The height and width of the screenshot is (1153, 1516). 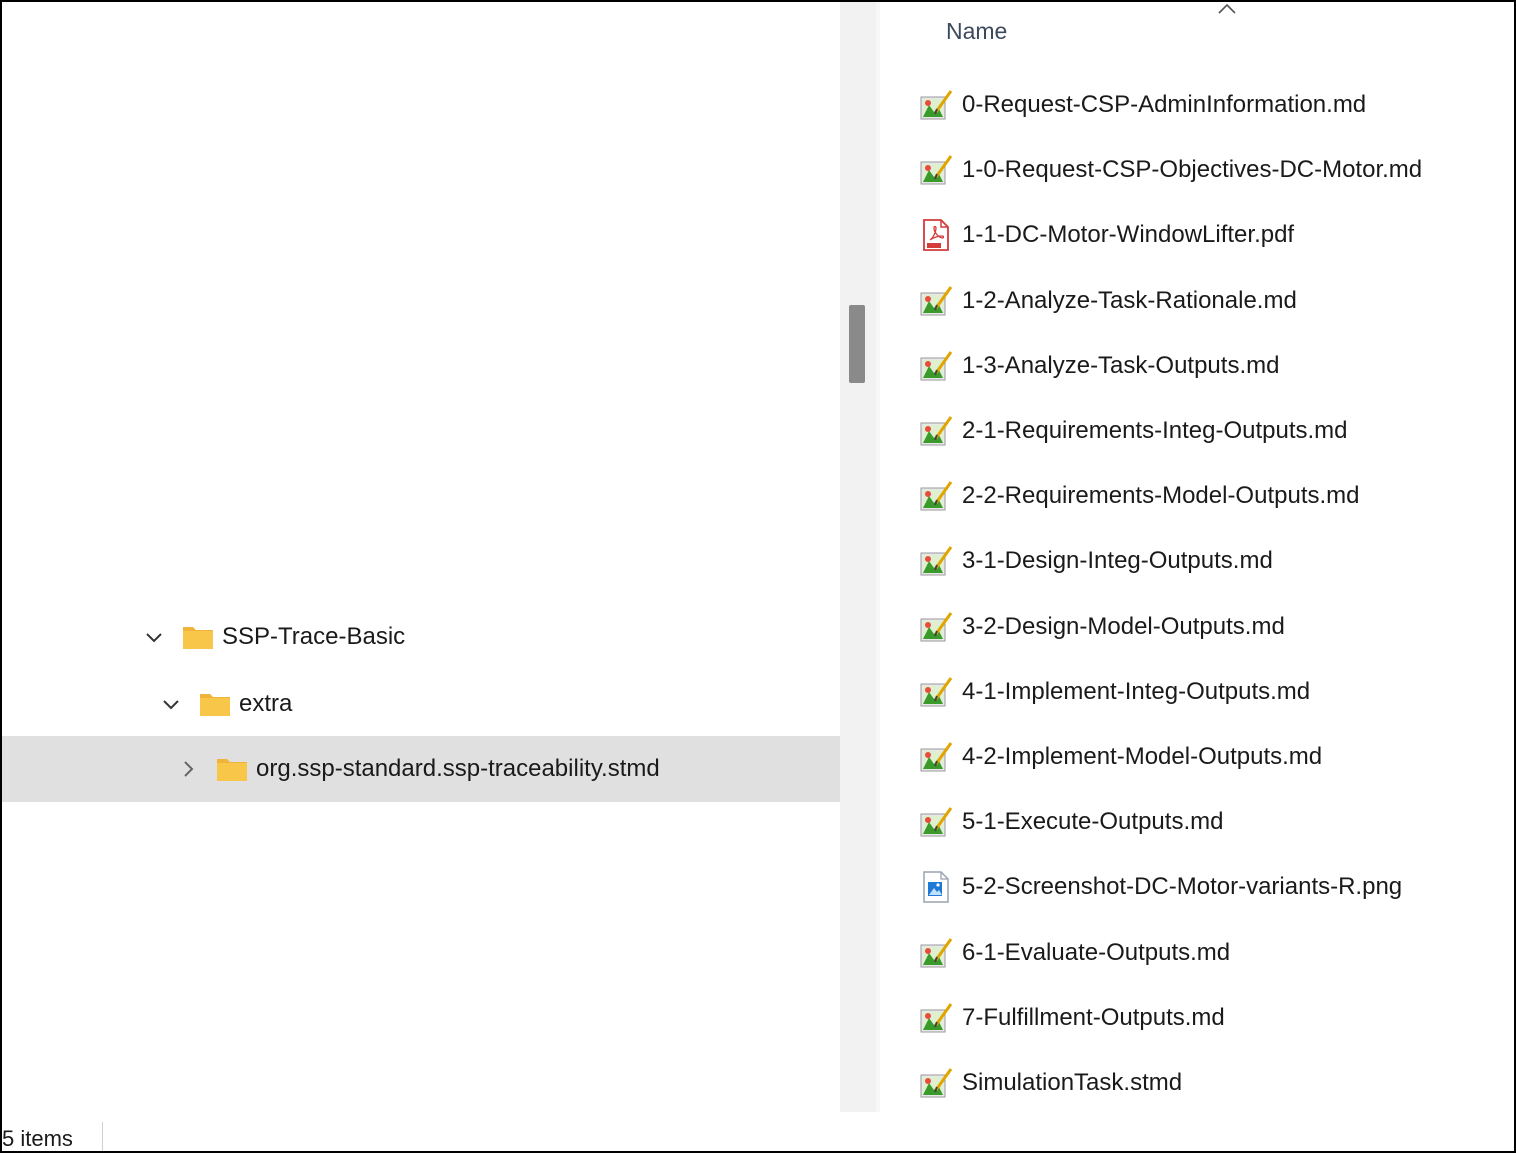 What do you see at coordinates (1129, 300) in the screenshot?
I see `file-name: 1-2-Analyze-Task-Rationale.md` at bounding box center [1129, 300].